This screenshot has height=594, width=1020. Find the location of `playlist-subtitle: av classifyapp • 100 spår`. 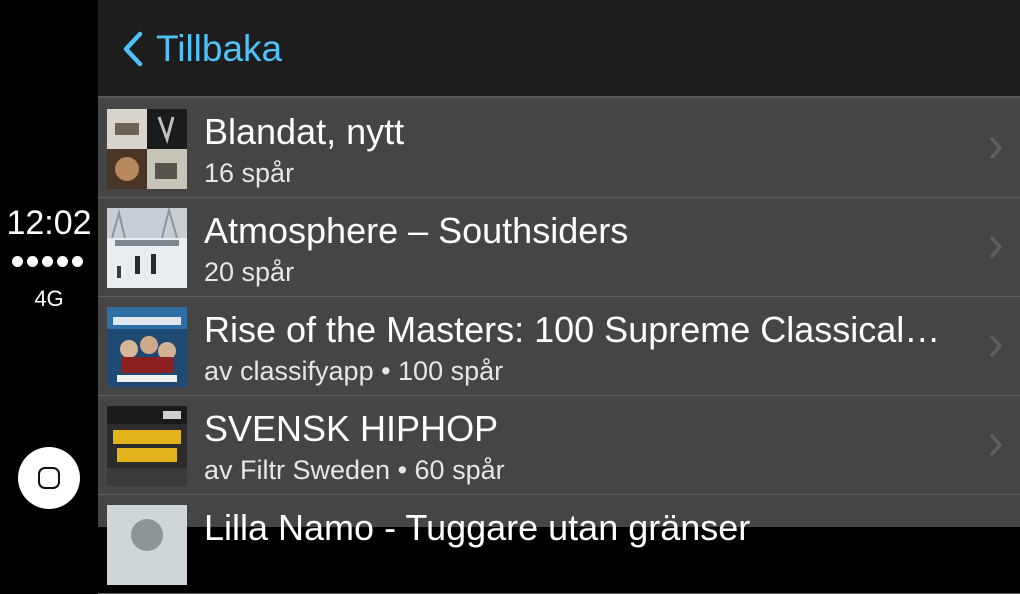

playlist-subtitle: av classifyapp • 100 spår is located at coordinates (354, 371).